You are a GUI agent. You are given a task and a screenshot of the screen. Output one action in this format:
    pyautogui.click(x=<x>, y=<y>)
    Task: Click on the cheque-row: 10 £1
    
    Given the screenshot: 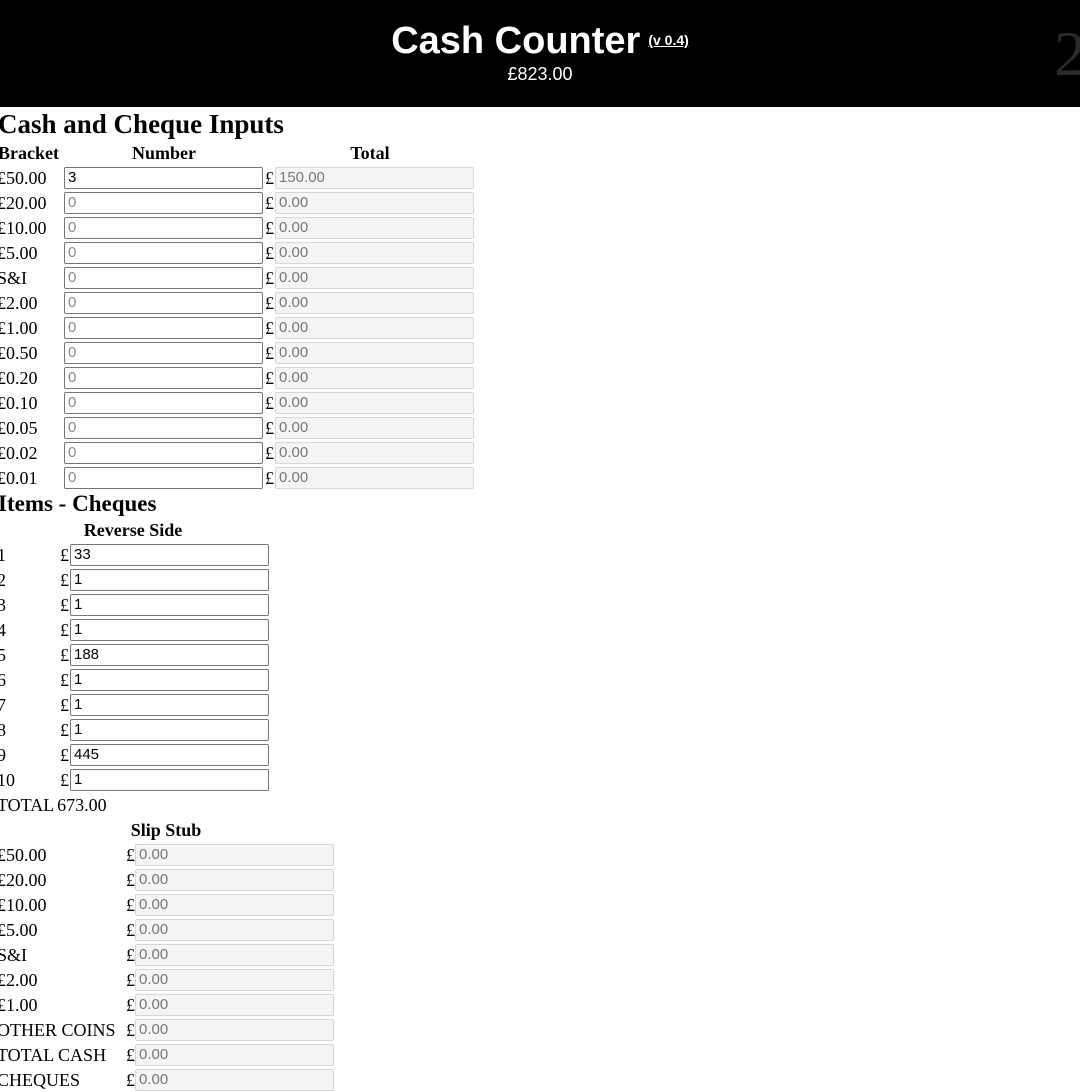 What is the action you would take?
    pyautogui.click(x=240, y=780)
    